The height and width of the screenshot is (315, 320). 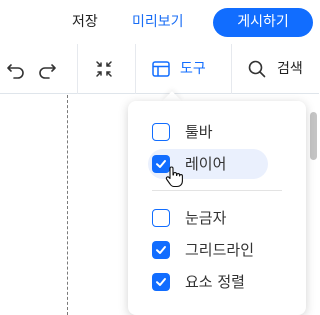 What do you see at coordinates (206, 218) in the screenshot?
I see `menu-item-label: 눈금자` at bounding box center [206, 218].